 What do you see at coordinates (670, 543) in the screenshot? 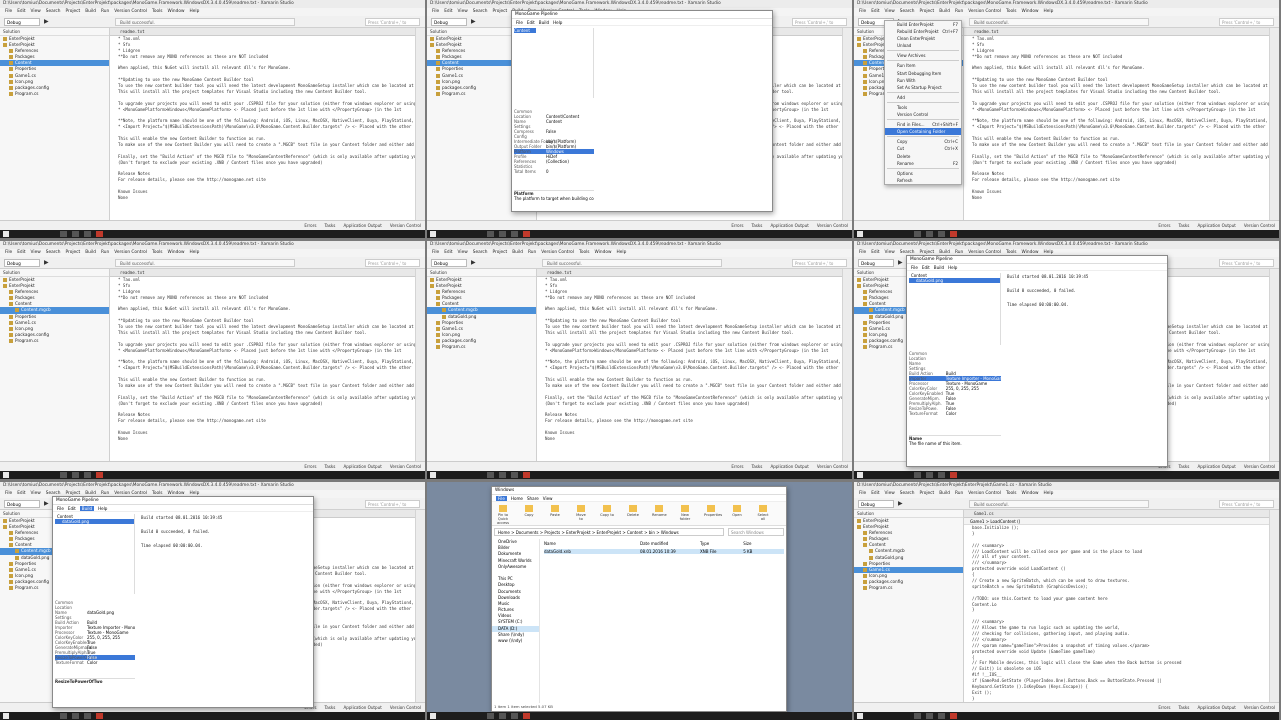
I see `column-header: Date modified` at bounding box center [670, 543].